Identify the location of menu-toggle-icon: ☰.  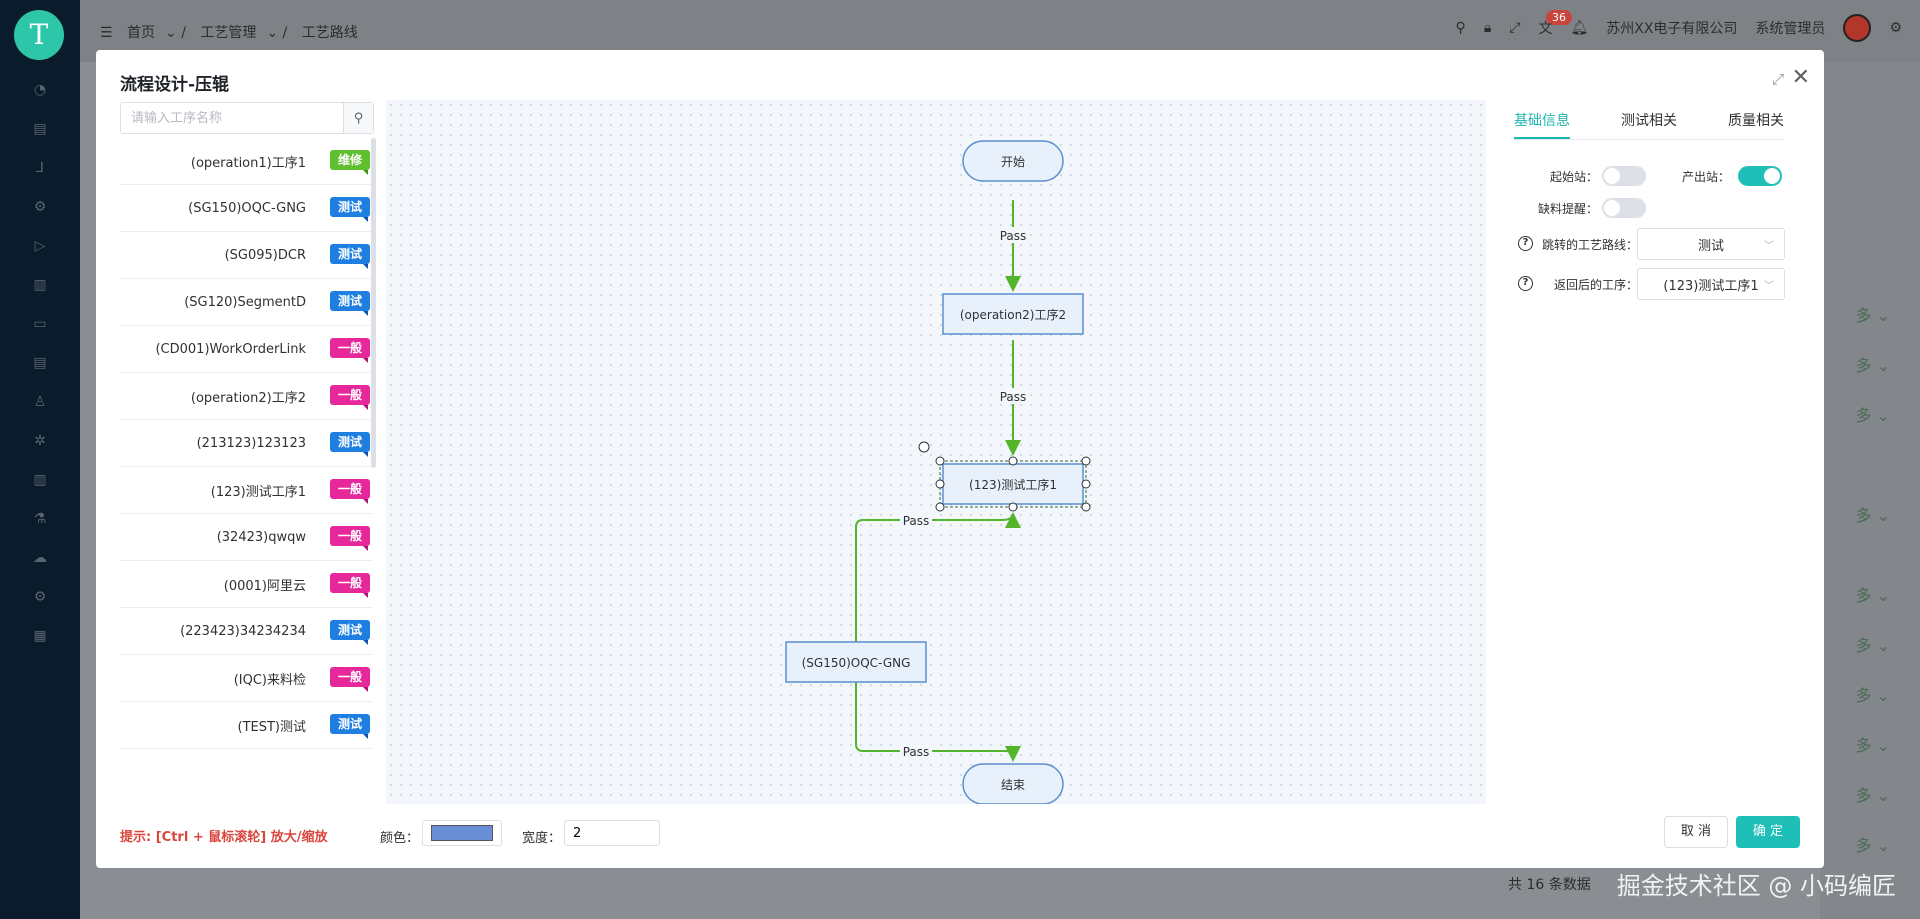
(106, 33).